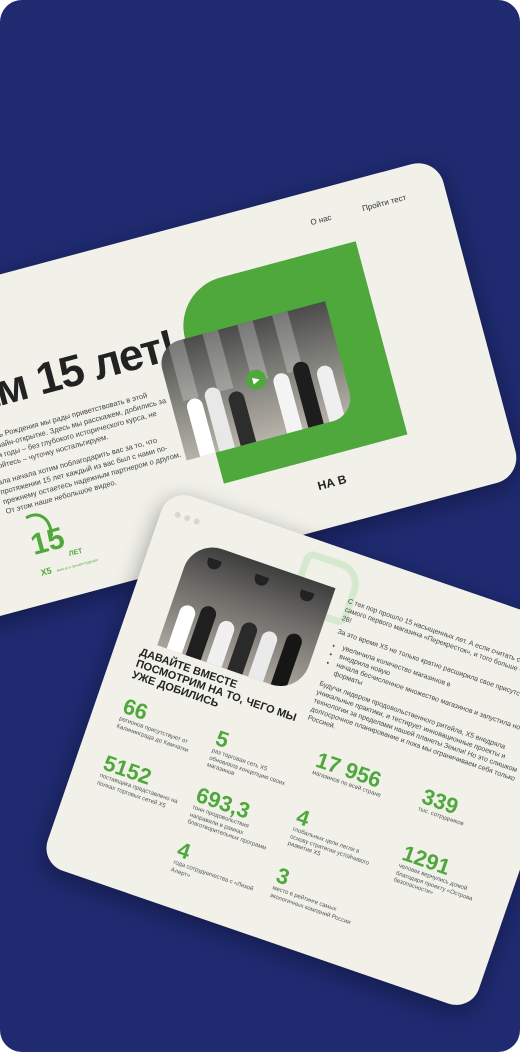 The image size is (520, 1052). Describe the element at coordinates (320, 220) in the screenshot. I see `nav-about-link: О нас` at that location.